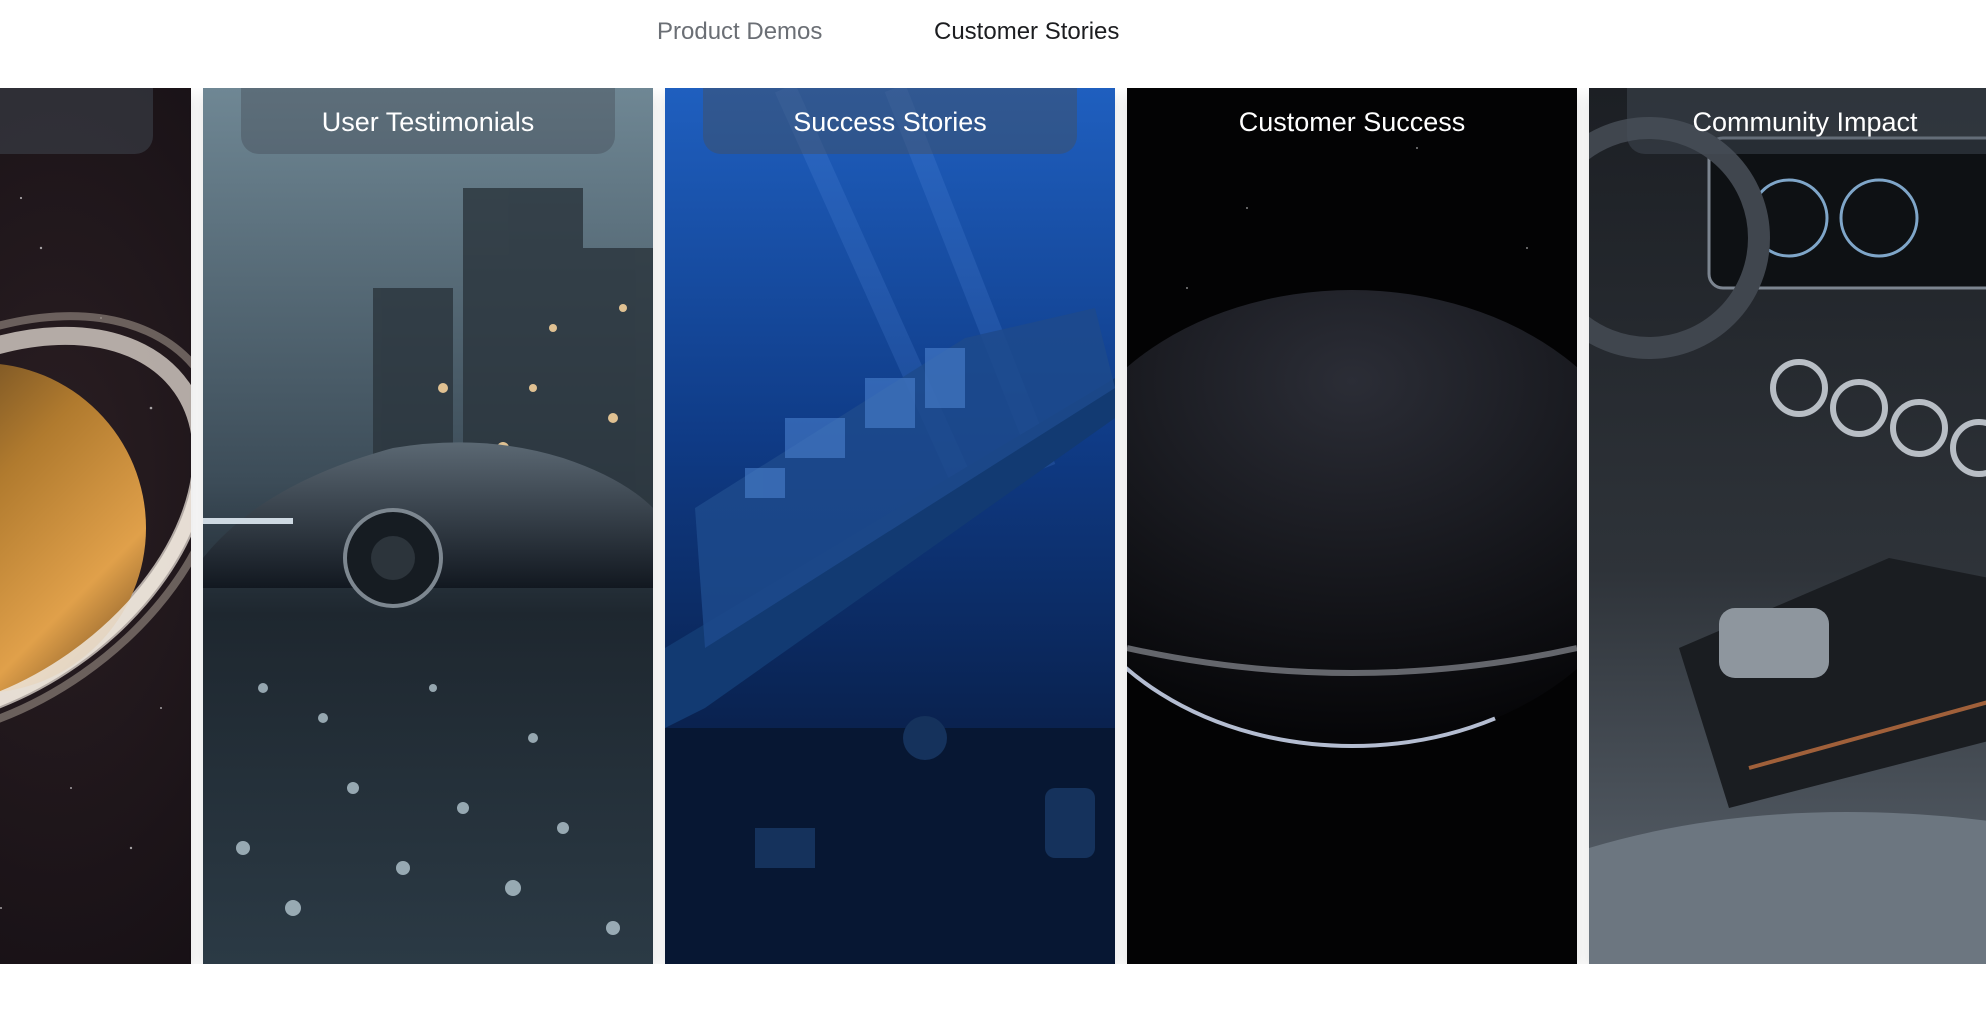 The height and width of the screenshot is (1032, 1986). I want to click on ringed-planet-image, so click(95, 526).